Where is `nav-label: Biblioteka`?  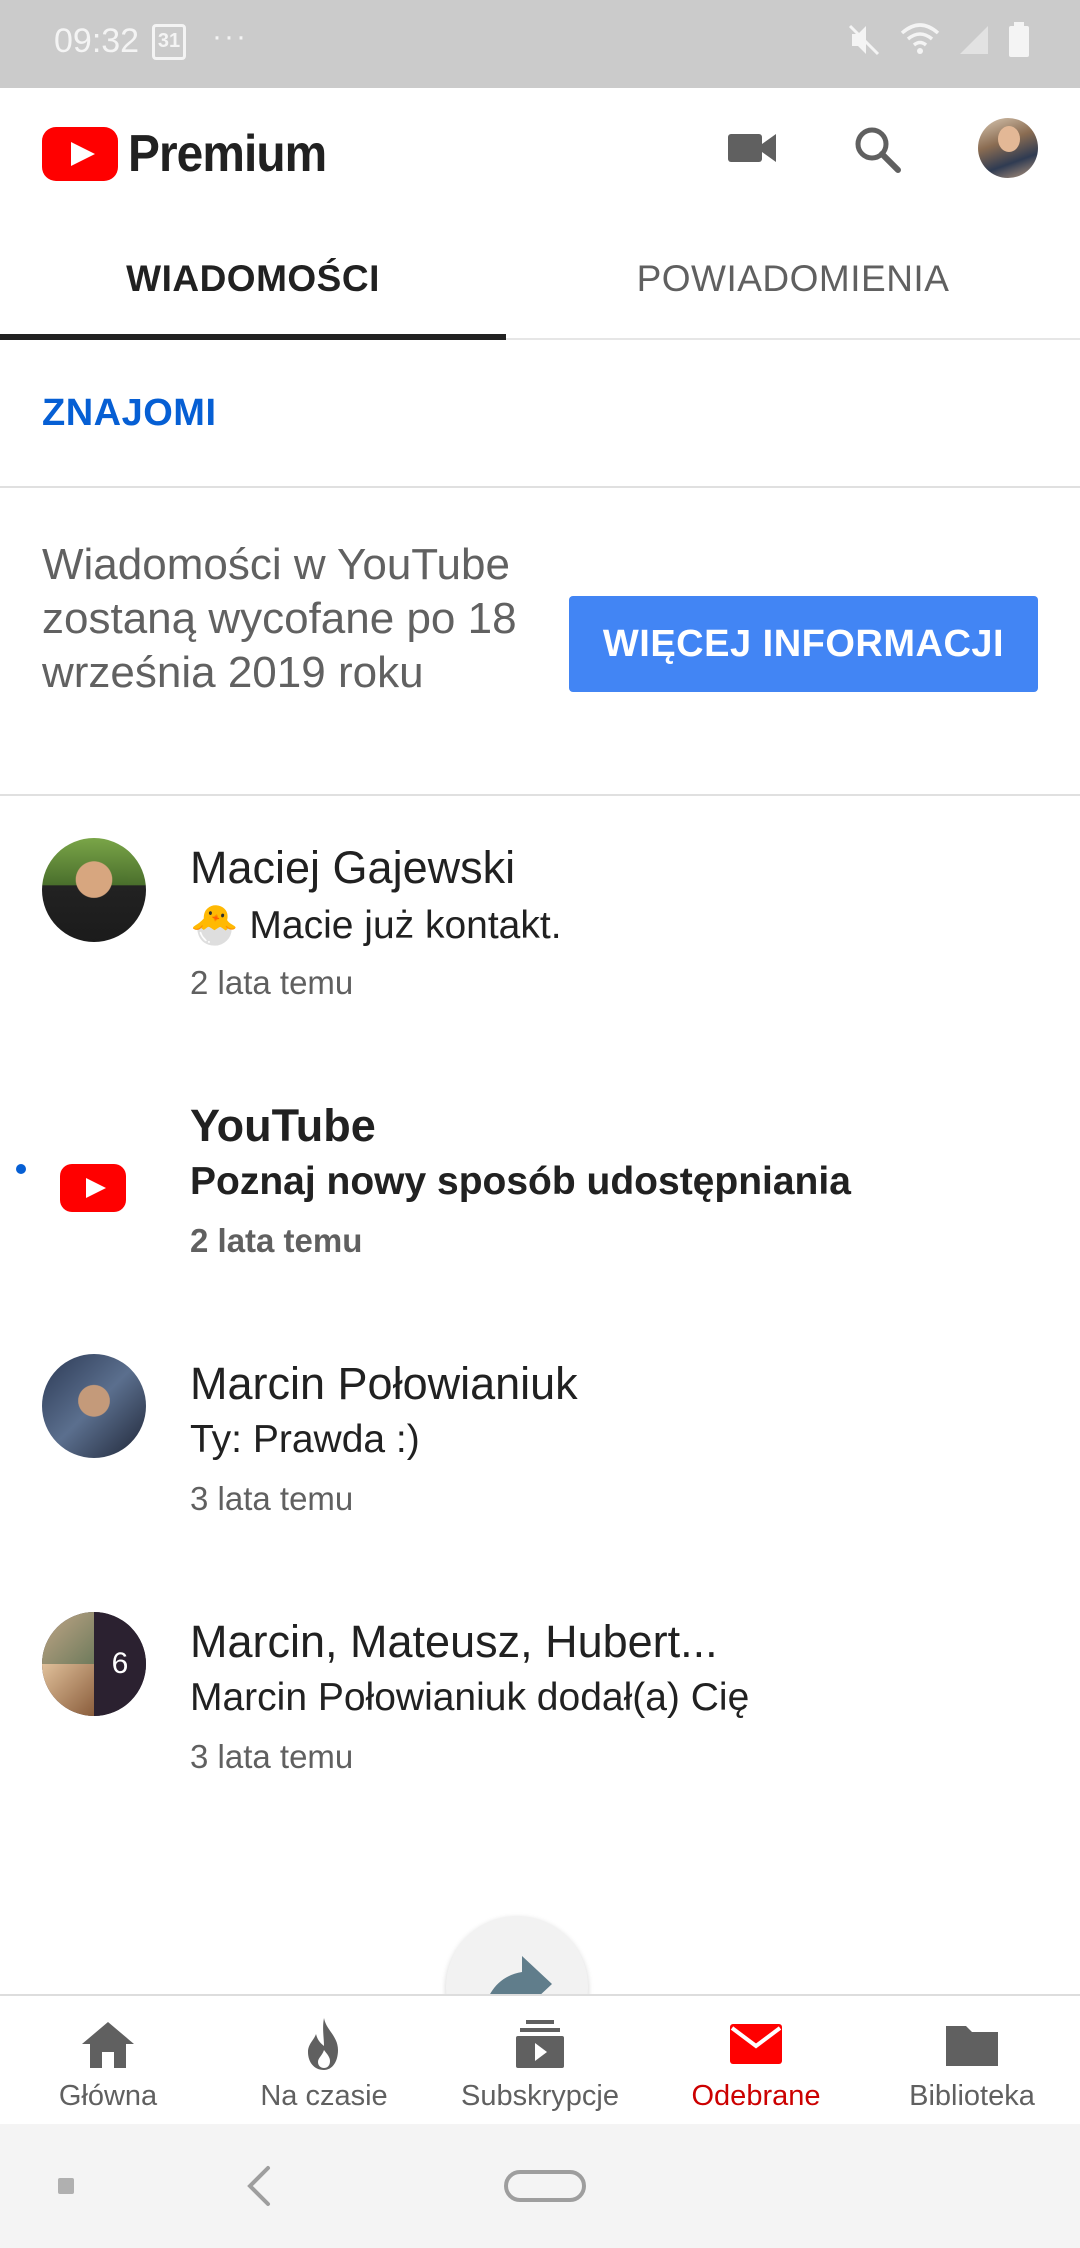
nav-label: Biblioteka is located at coordinates (972, 2096).